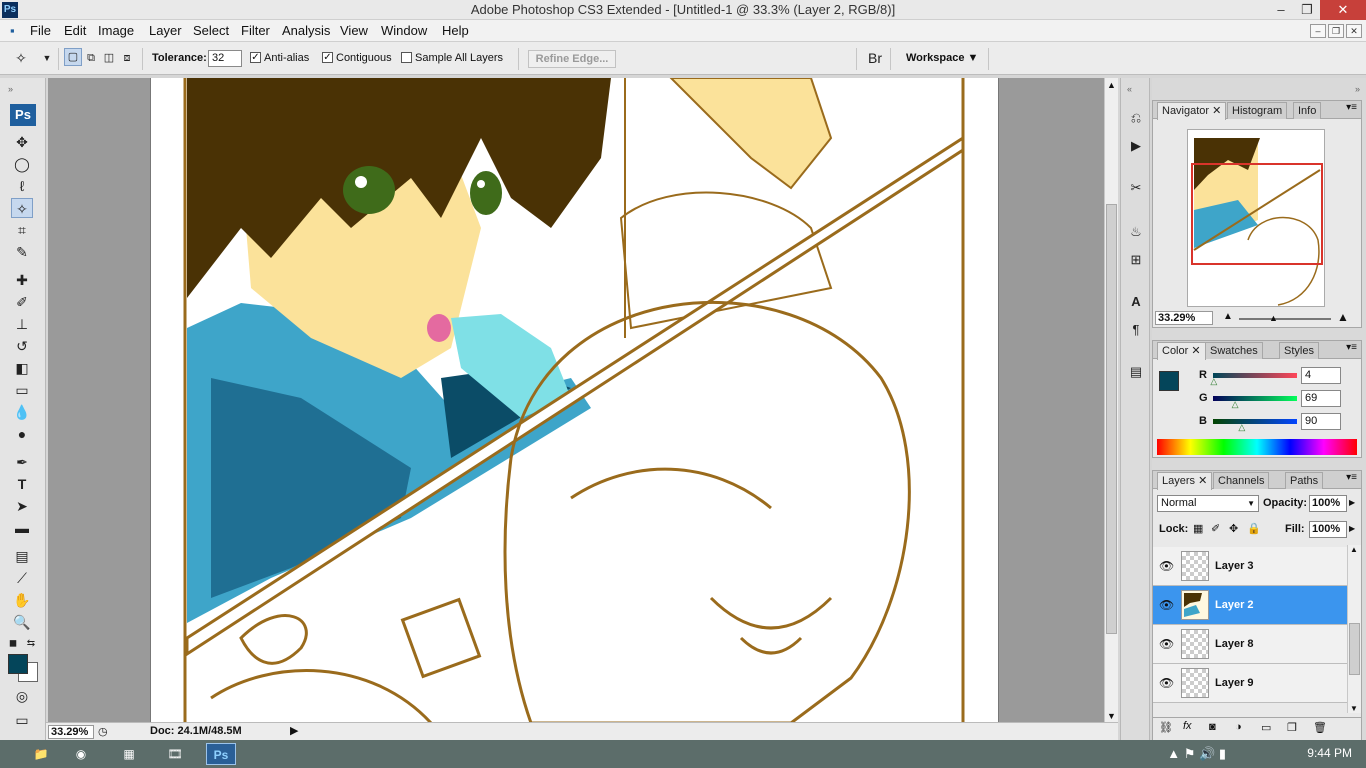 The height and width of the screenshot is (768, 1366). I want to click on menu-file: File, so click(40, 30).